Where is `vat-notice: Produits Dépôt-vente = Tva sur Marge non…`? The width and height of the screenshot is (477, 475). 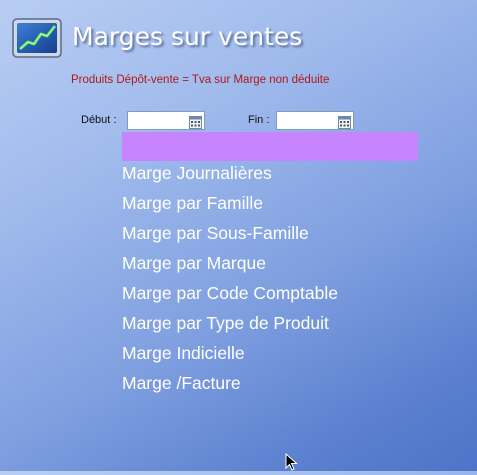 vat-notice: Produits Dépôt-vente = Tva sur Marge non… is located at coordinates (200, 80).